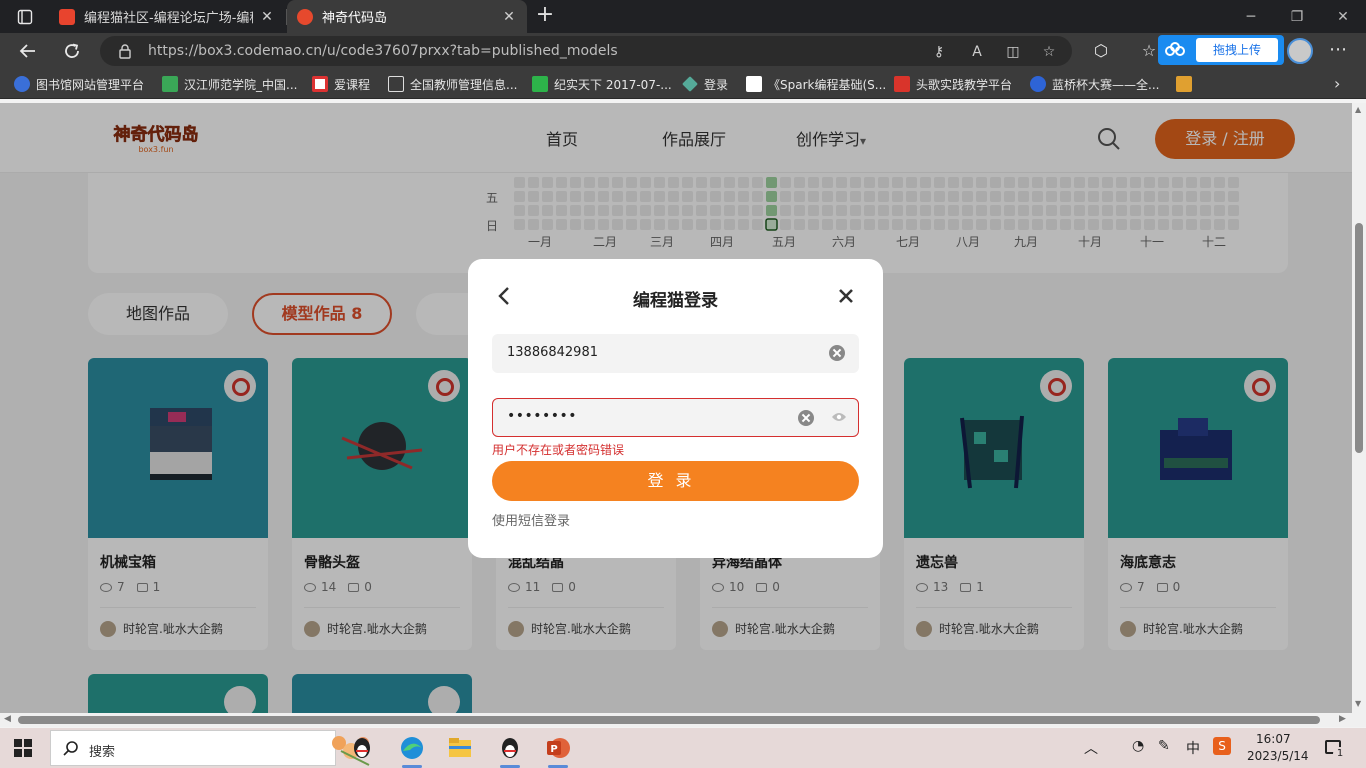 This screenshot has width=1366, height=768. What do you see at coordinates (305, 16) in the screenshot?
I see `box3-favicon` at bounding box center [305, 16].